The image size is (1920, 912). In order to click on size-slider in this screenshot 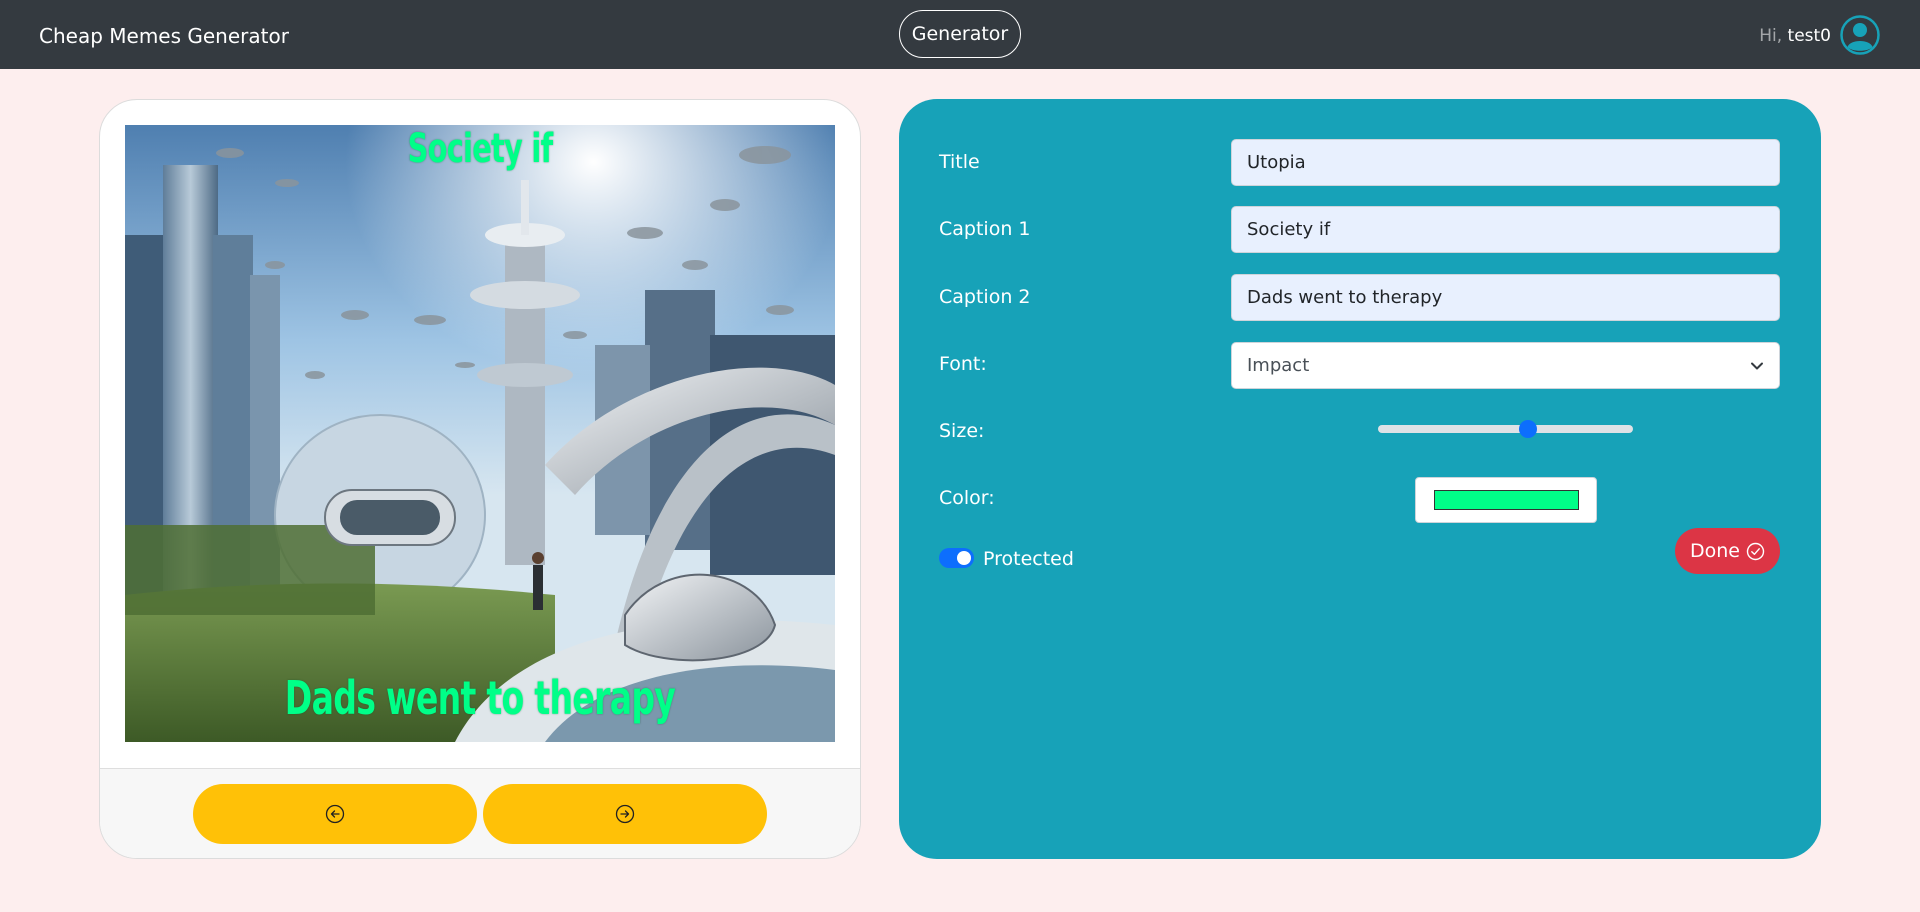, I will do `click(1505, 429)`.